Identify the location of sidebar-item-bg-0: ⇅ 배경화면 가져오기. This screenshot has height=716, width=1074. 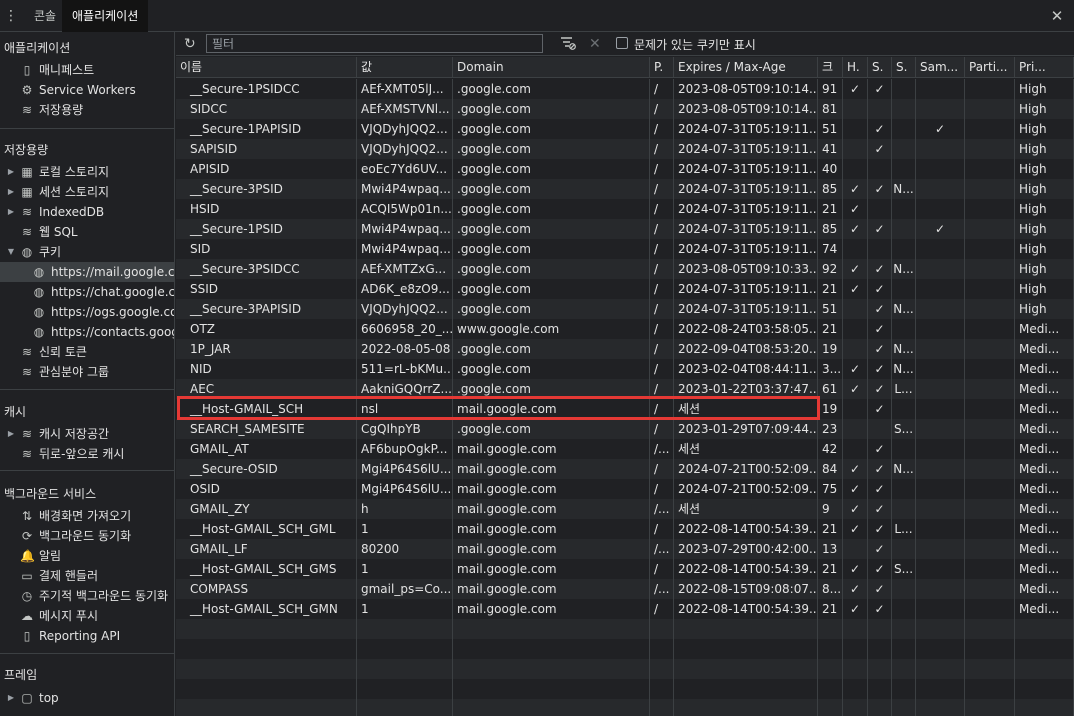
(87, 516).